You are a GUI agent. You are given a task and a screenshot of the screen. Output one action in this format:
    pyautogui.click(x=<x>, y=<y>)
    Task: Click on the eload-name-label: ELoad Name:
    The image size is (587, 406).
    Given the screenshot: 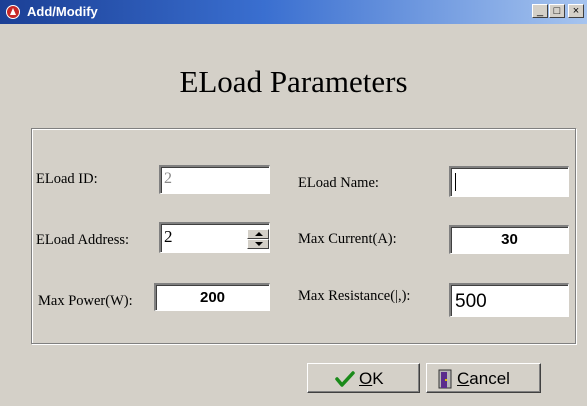 What is the action you would take?
    pyautogui.click(x=338, y=183)
    